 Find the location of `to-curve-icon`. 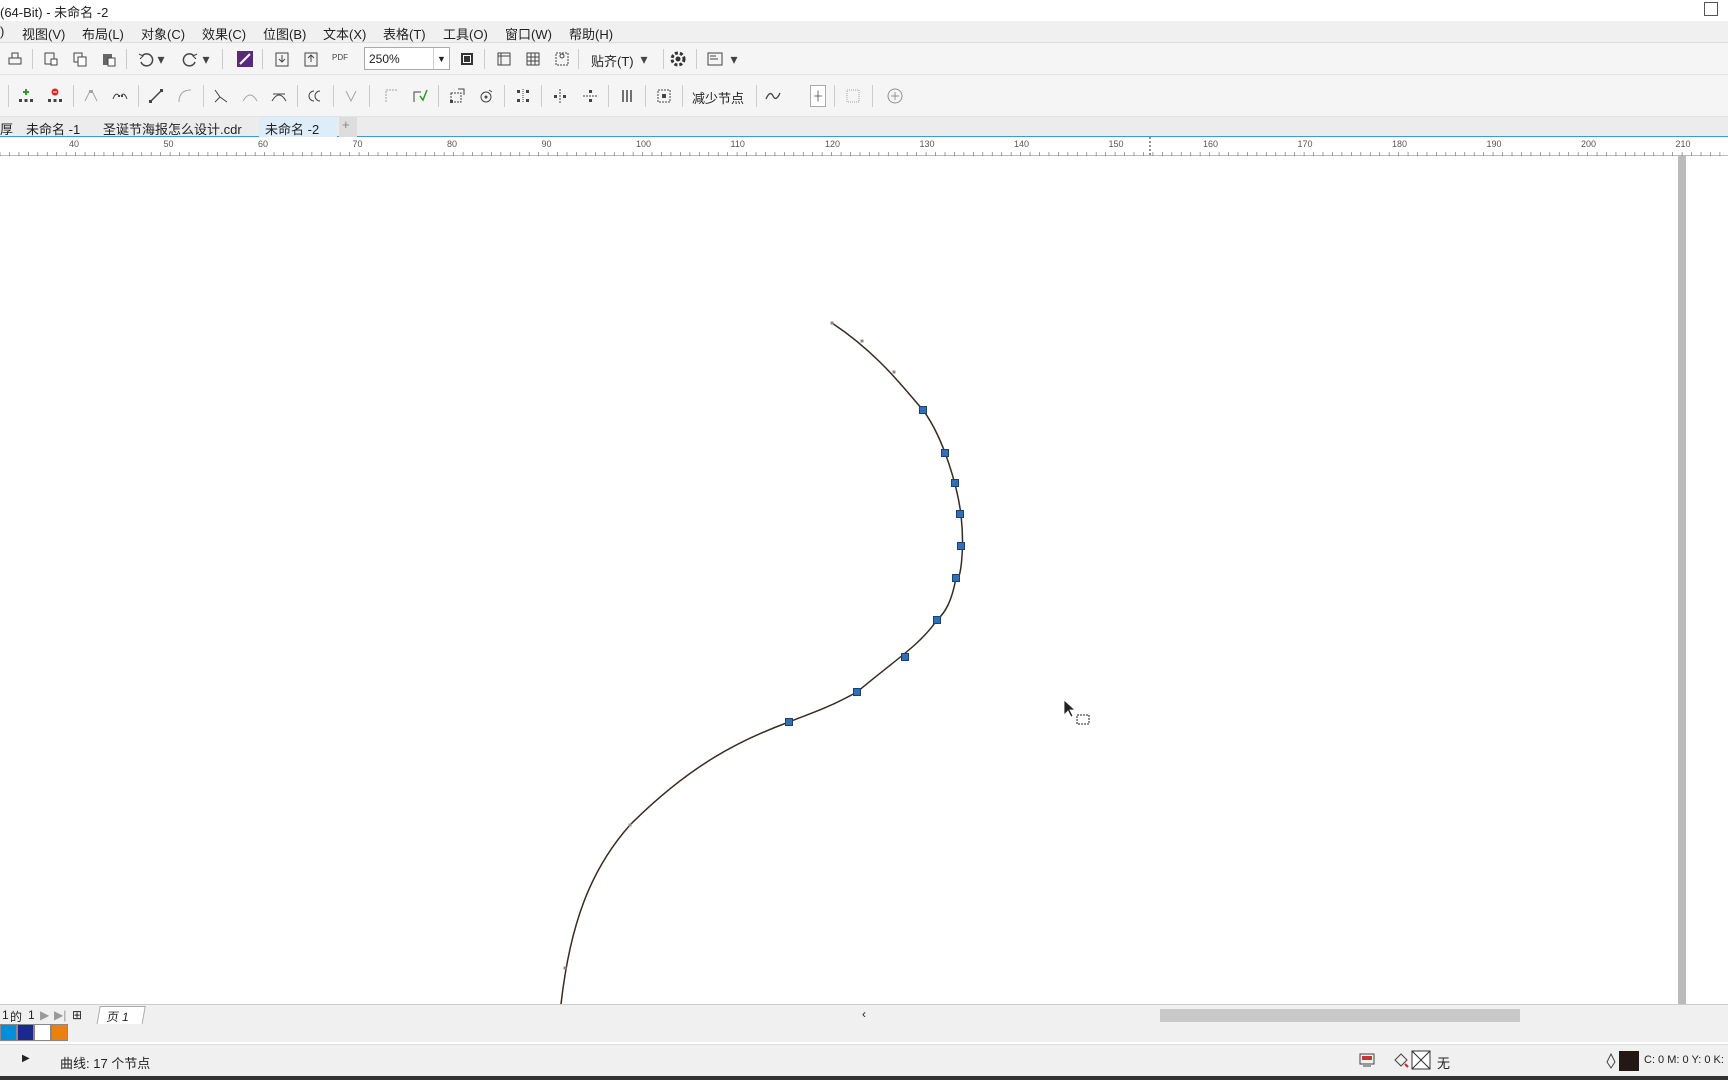

to-curve-icon is located at coordinates (185, 96).